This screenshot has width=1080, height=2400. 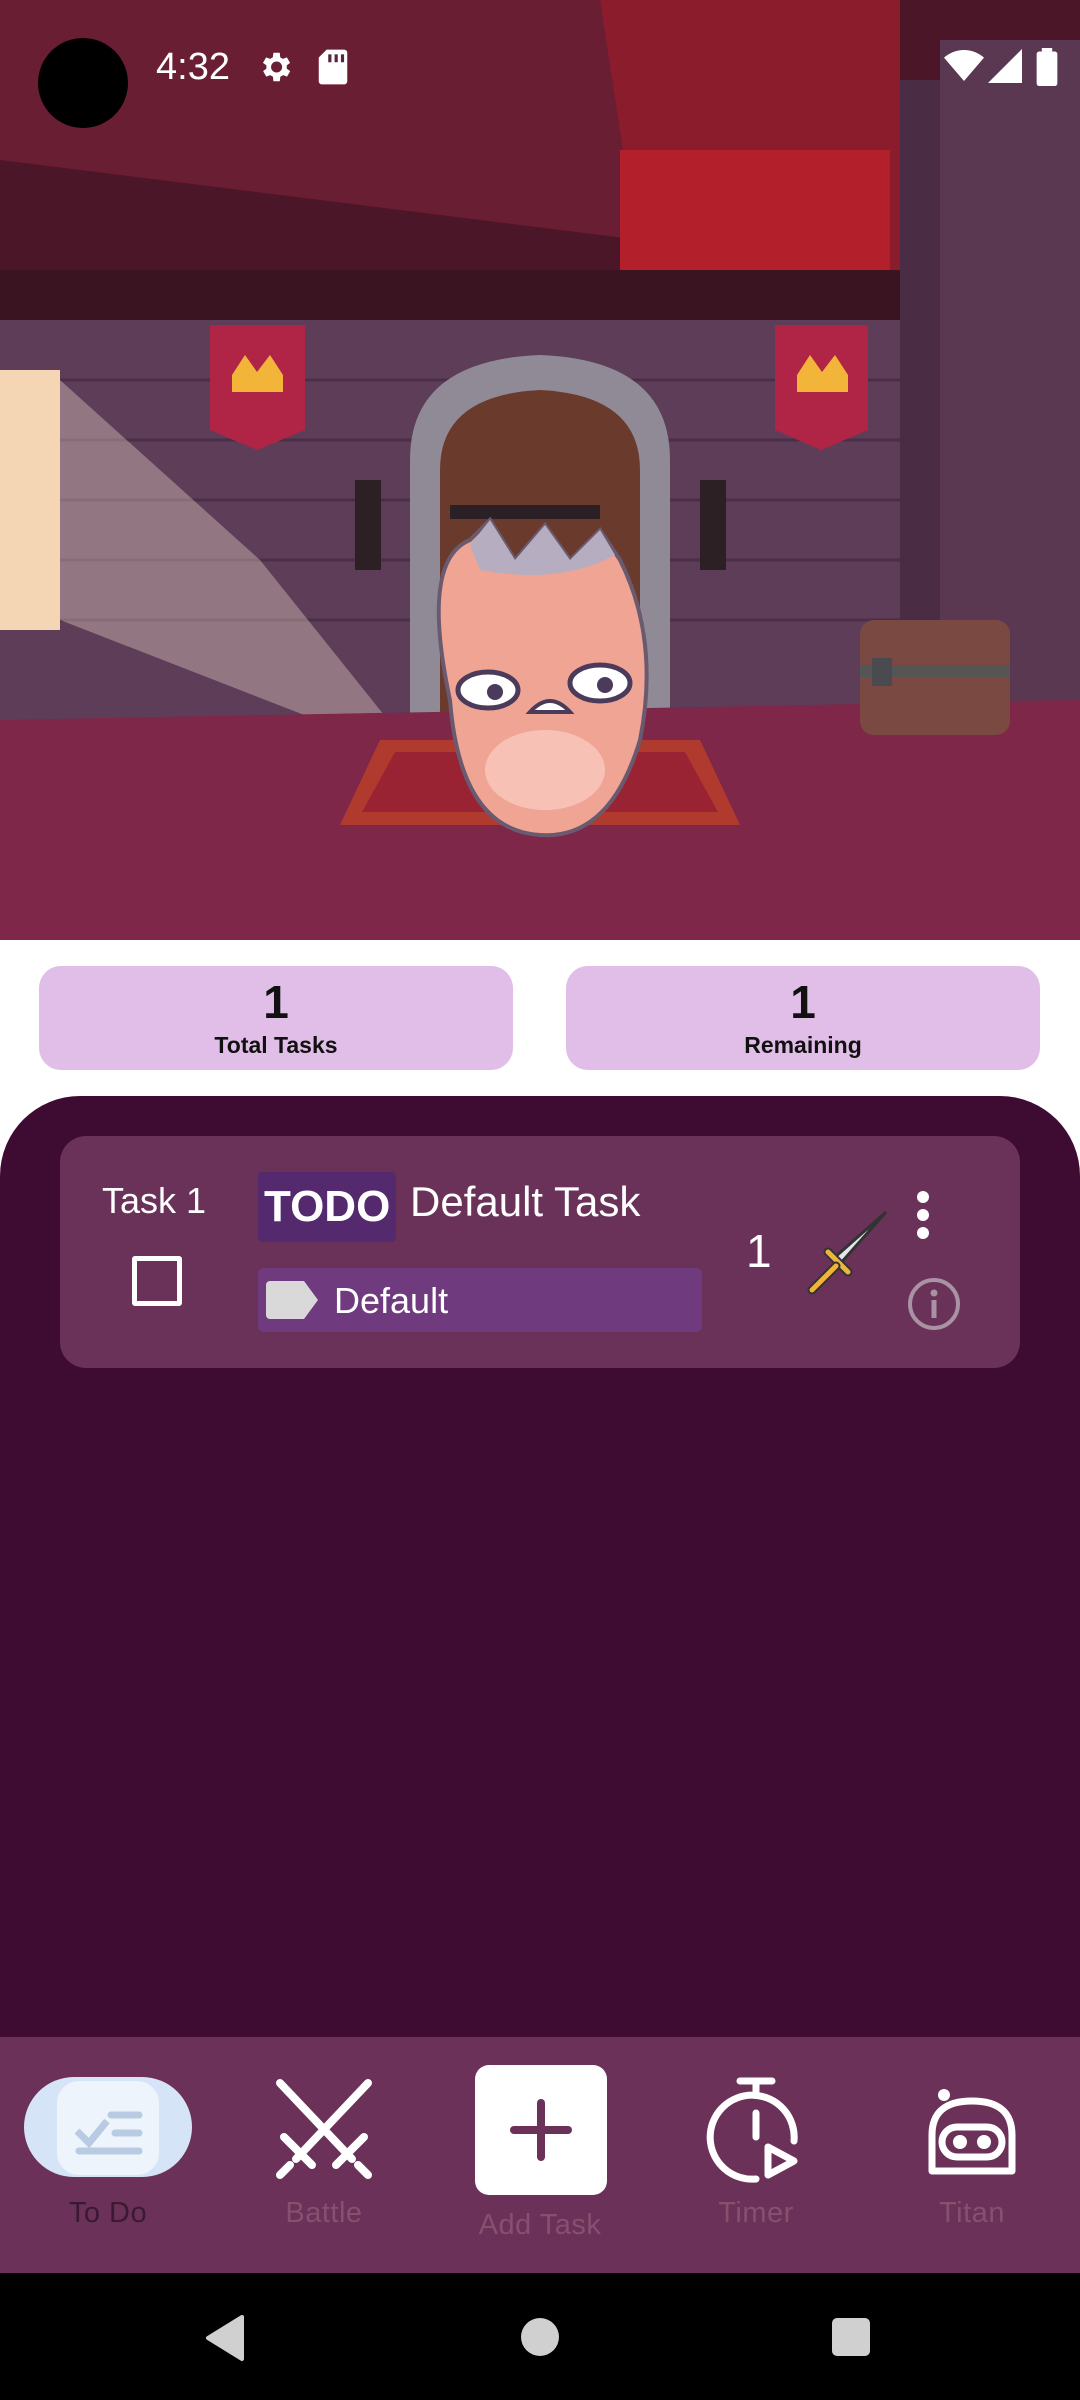 I want to click on add-task-button-bg, so click(x=541, y=2130).